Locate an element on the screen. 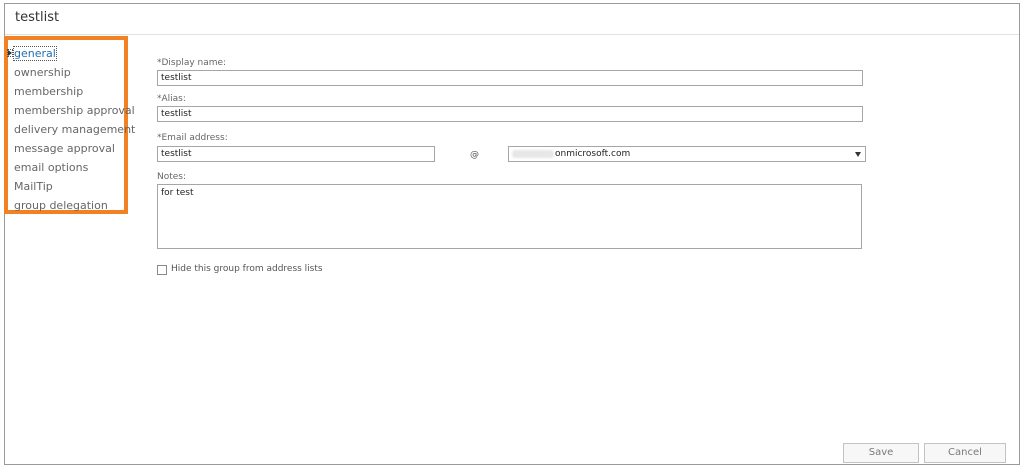  hide-from-lists-label: Hide this group from address lists is located at coordinates (247, 269).